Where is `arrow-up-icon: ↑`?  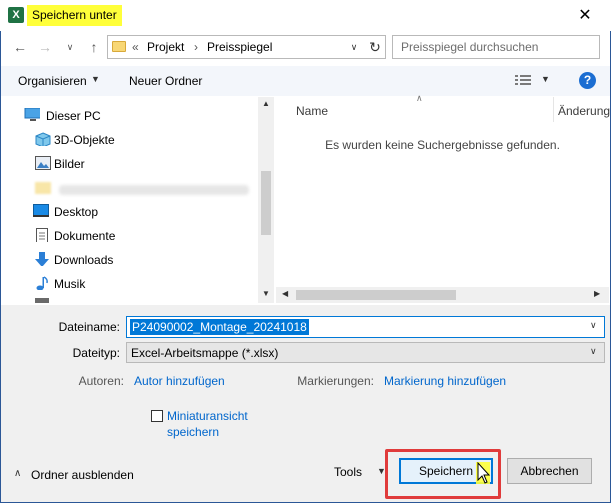
arrow-up-icon: ↑ is located at coordinates (94, 47).